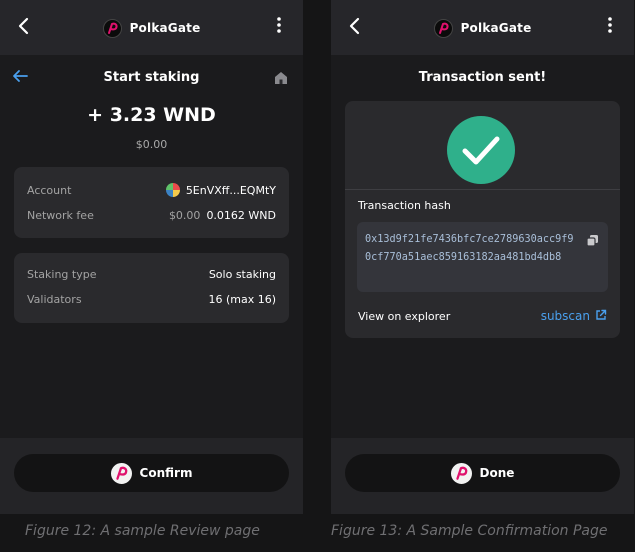  What do you see at coordinates (151, 190) in the screenshot?
I see `account-row: Account 5EnVXff...EQMtY` at bounding box center [151, 190].